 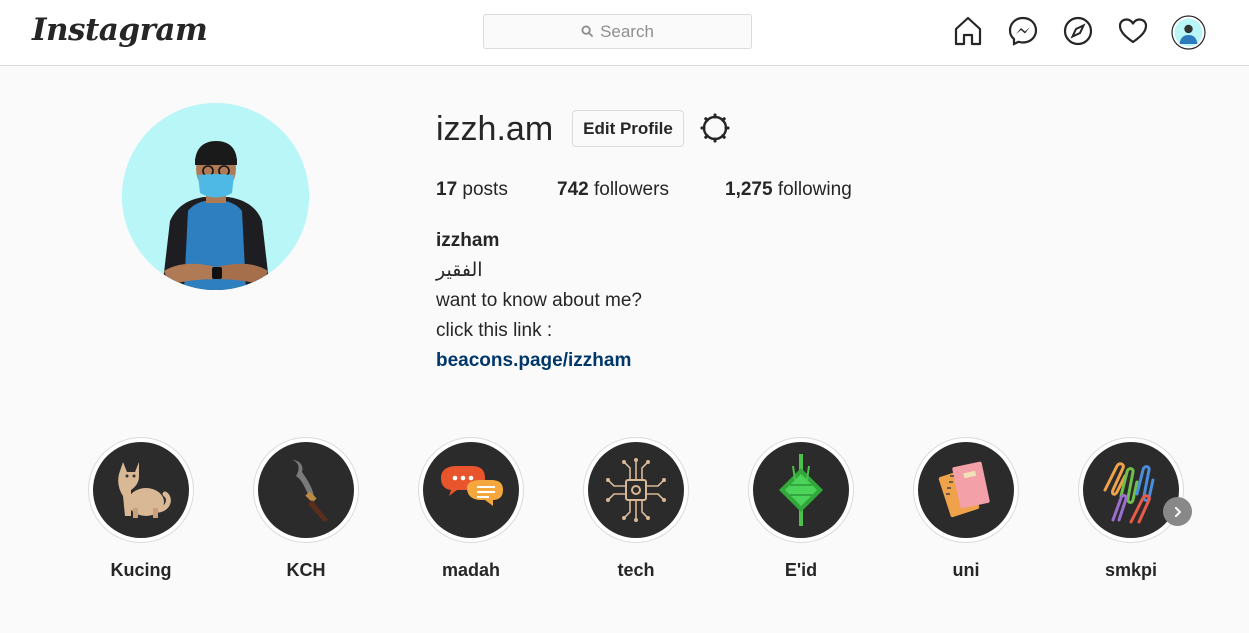 I want to click on messenger-icon, so click(x=1023, y=31).